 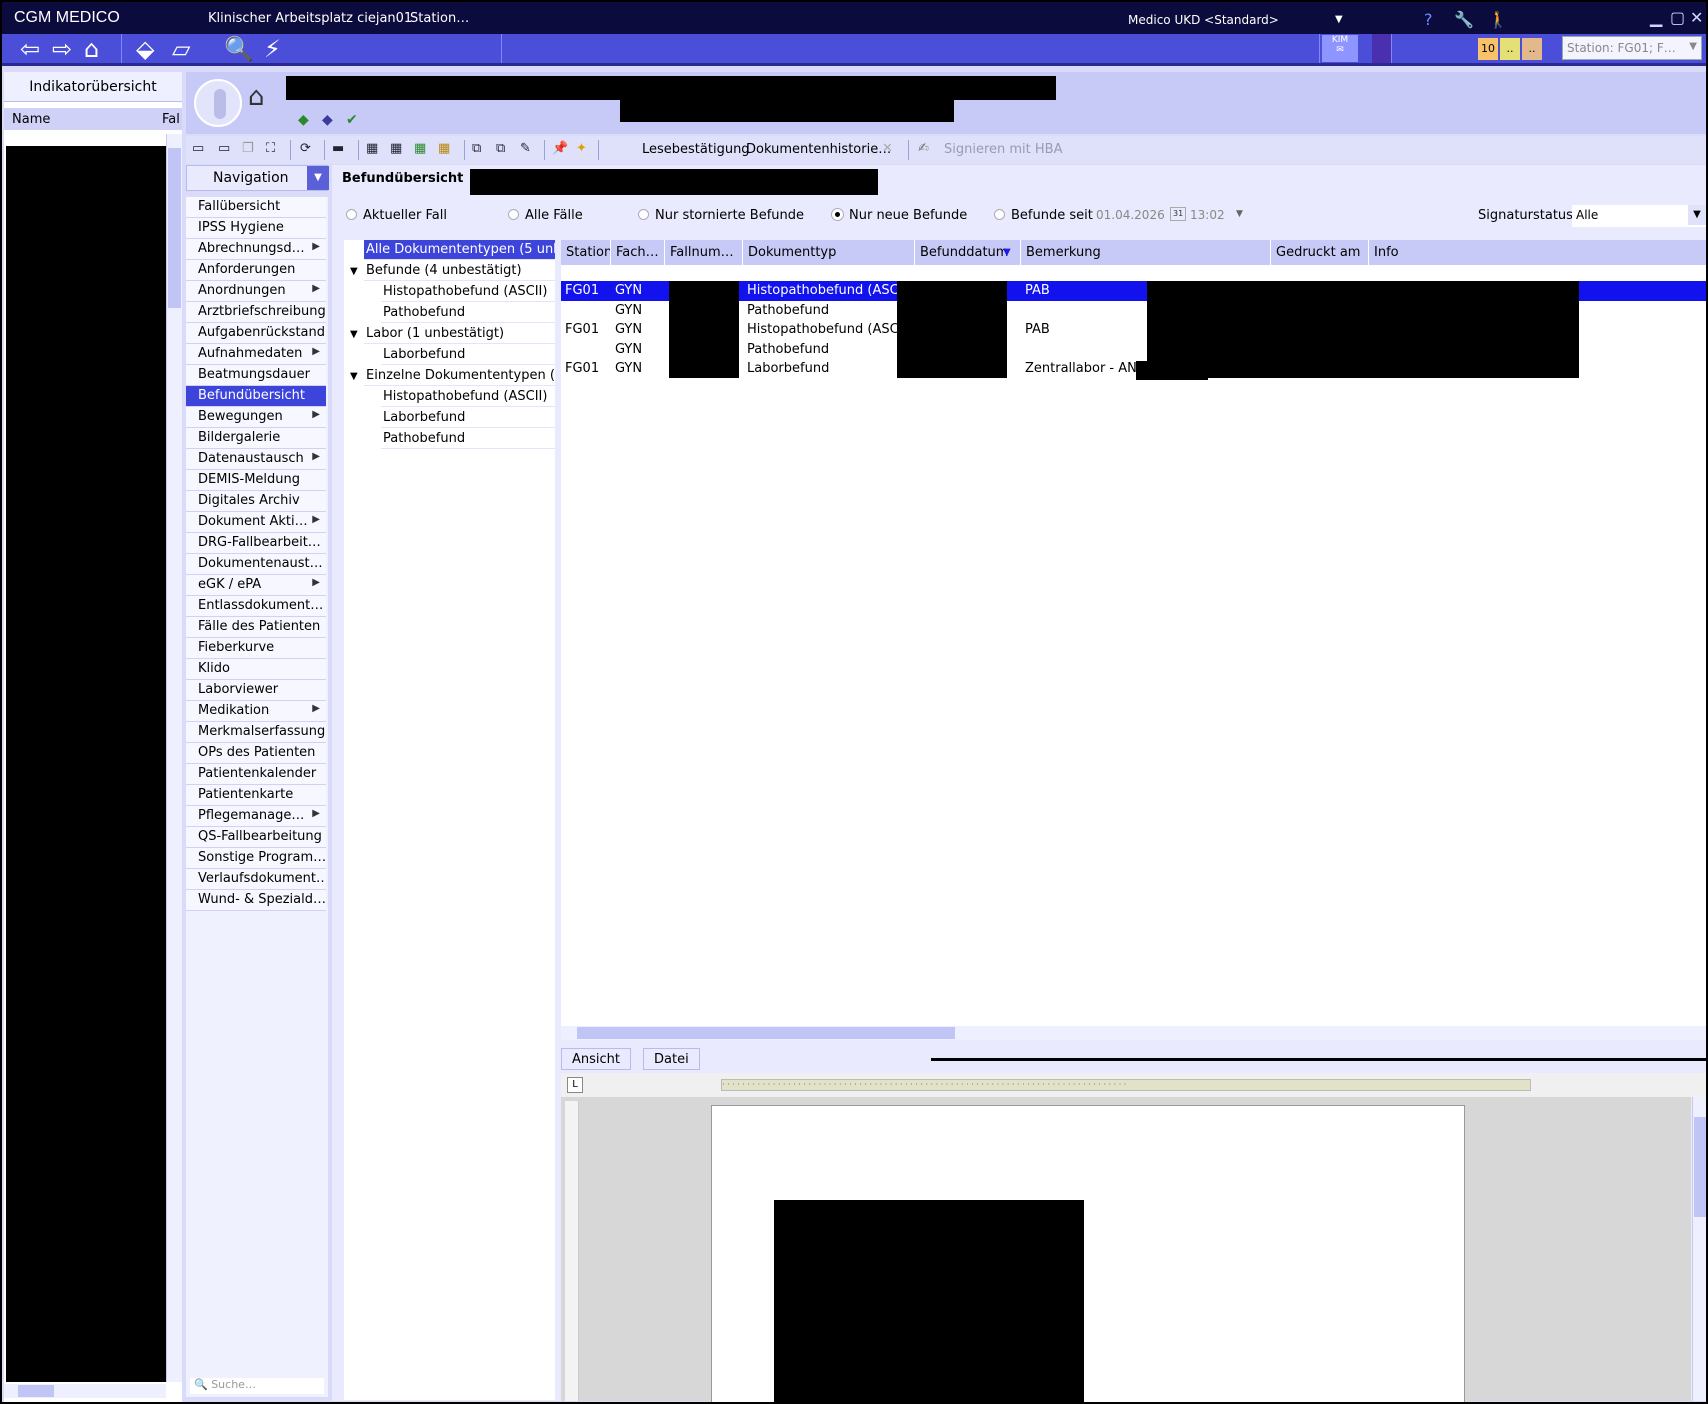 I want to click on sidebar-item: Anforderungen, so click(x=256, y=270).